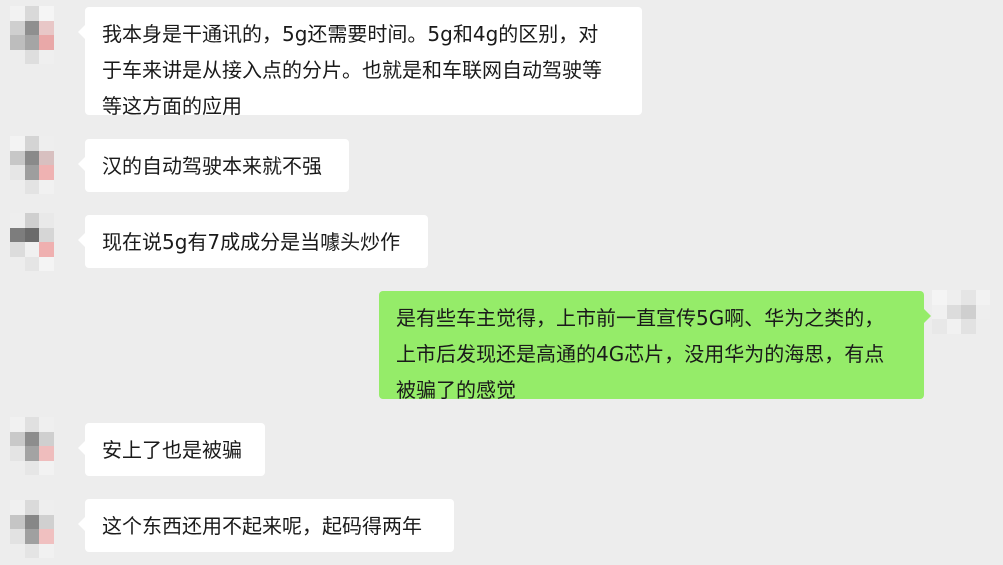 Image resolution: width=1003 pixels, height=565 pixels. I want to click on message-text-line: 汉的自动驾驶本来就不强, so click(212, 166).